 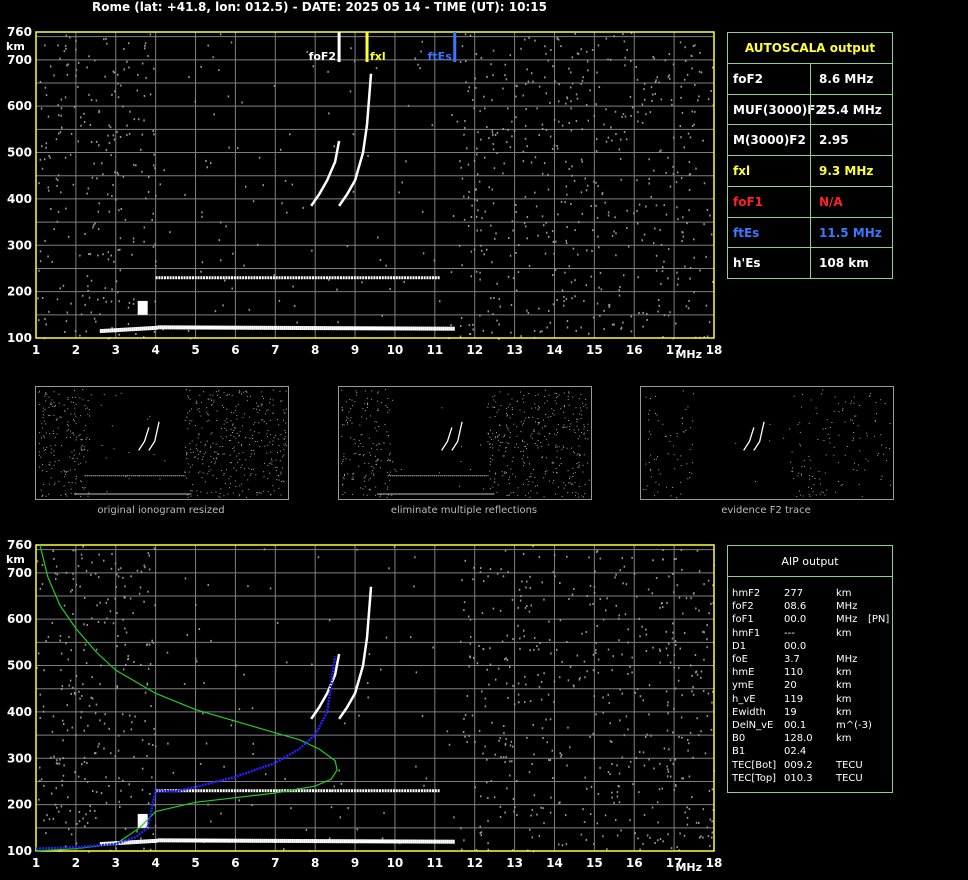 What do you see at coordinates (474, 863) in the screenshot?
I see `x-tick-label: 12` at bounding box center [474, 863].